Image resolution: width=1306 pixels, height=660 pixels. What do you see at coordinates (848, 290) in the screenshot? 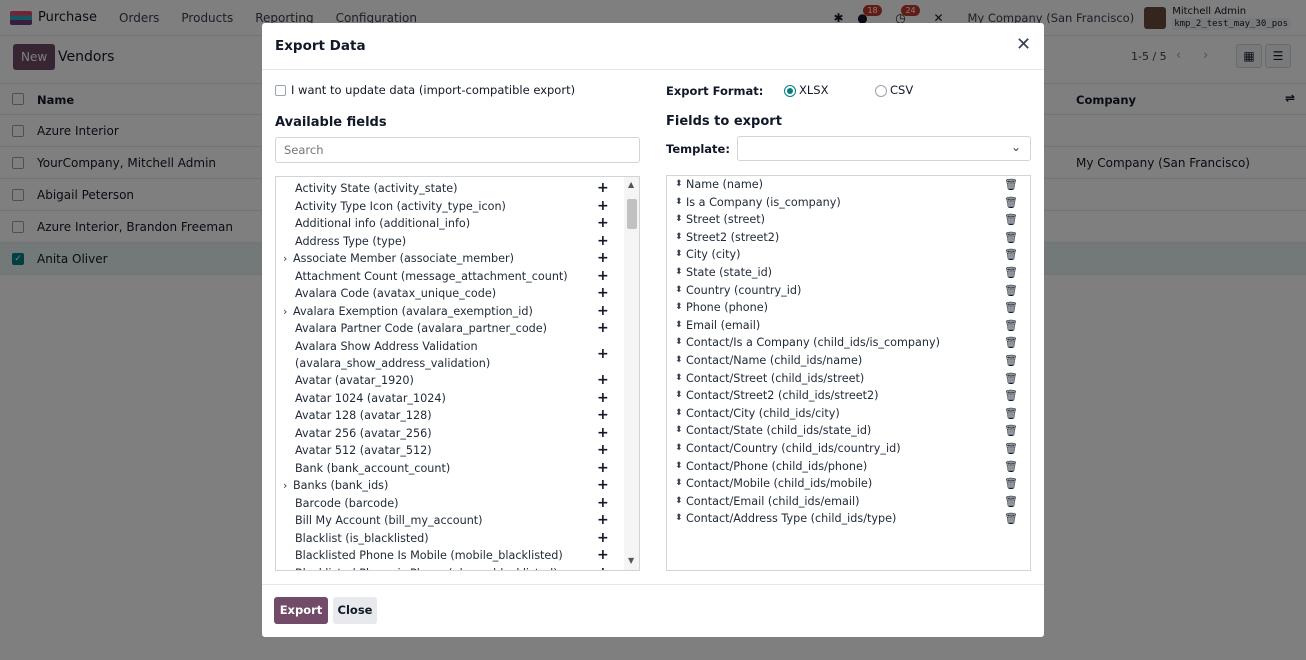
I see `export-field-item: ⬍ Country (country_id) 🗑` at bounding box center [848, 290].